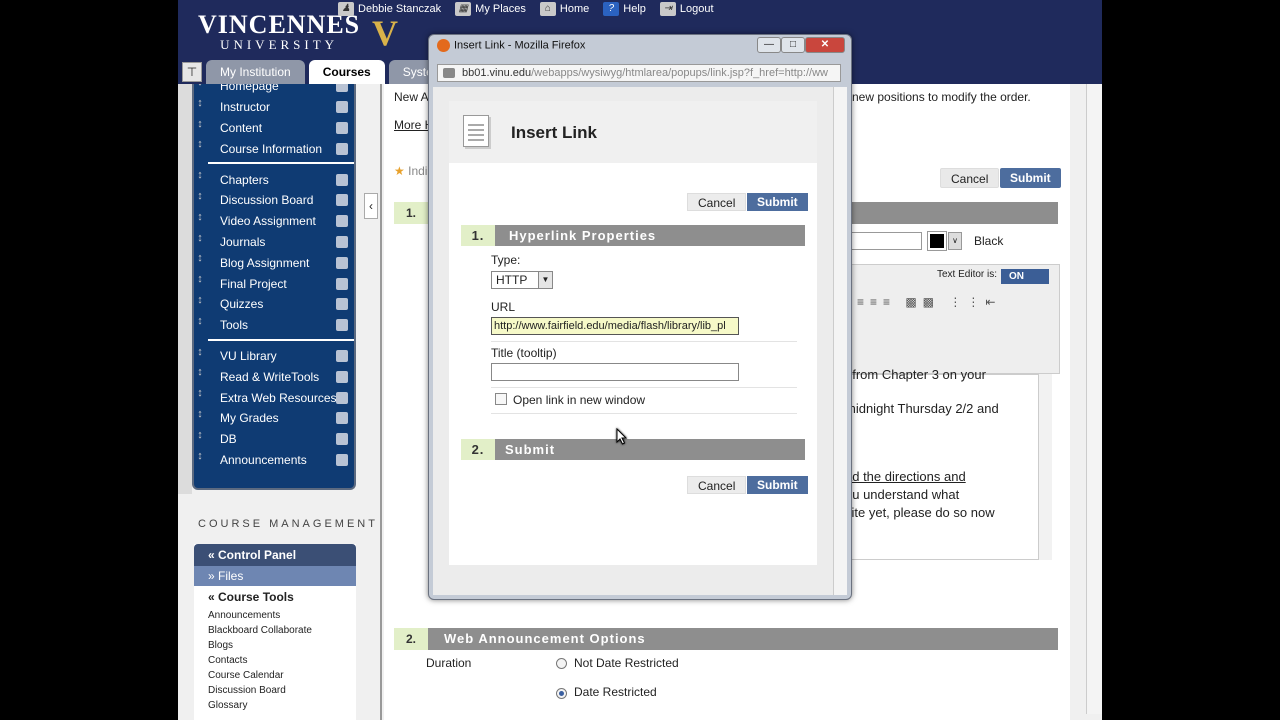 This screenshot has width=1280, height=720. Describe the element at coordinates (929, 302) in the screenshot. I see `editor-format-icons: ≡≡≡ ▩▩ ⋮⋮⇤` at that location.